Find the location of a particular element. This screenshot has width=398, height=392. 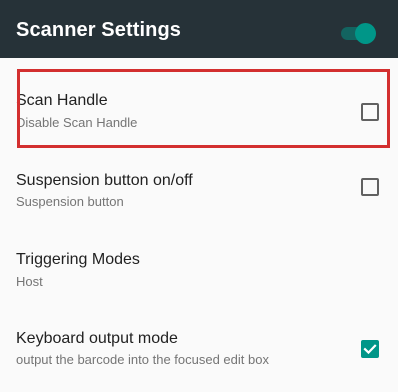

scan-handle-checkbox is located at coordinates (370, 112).